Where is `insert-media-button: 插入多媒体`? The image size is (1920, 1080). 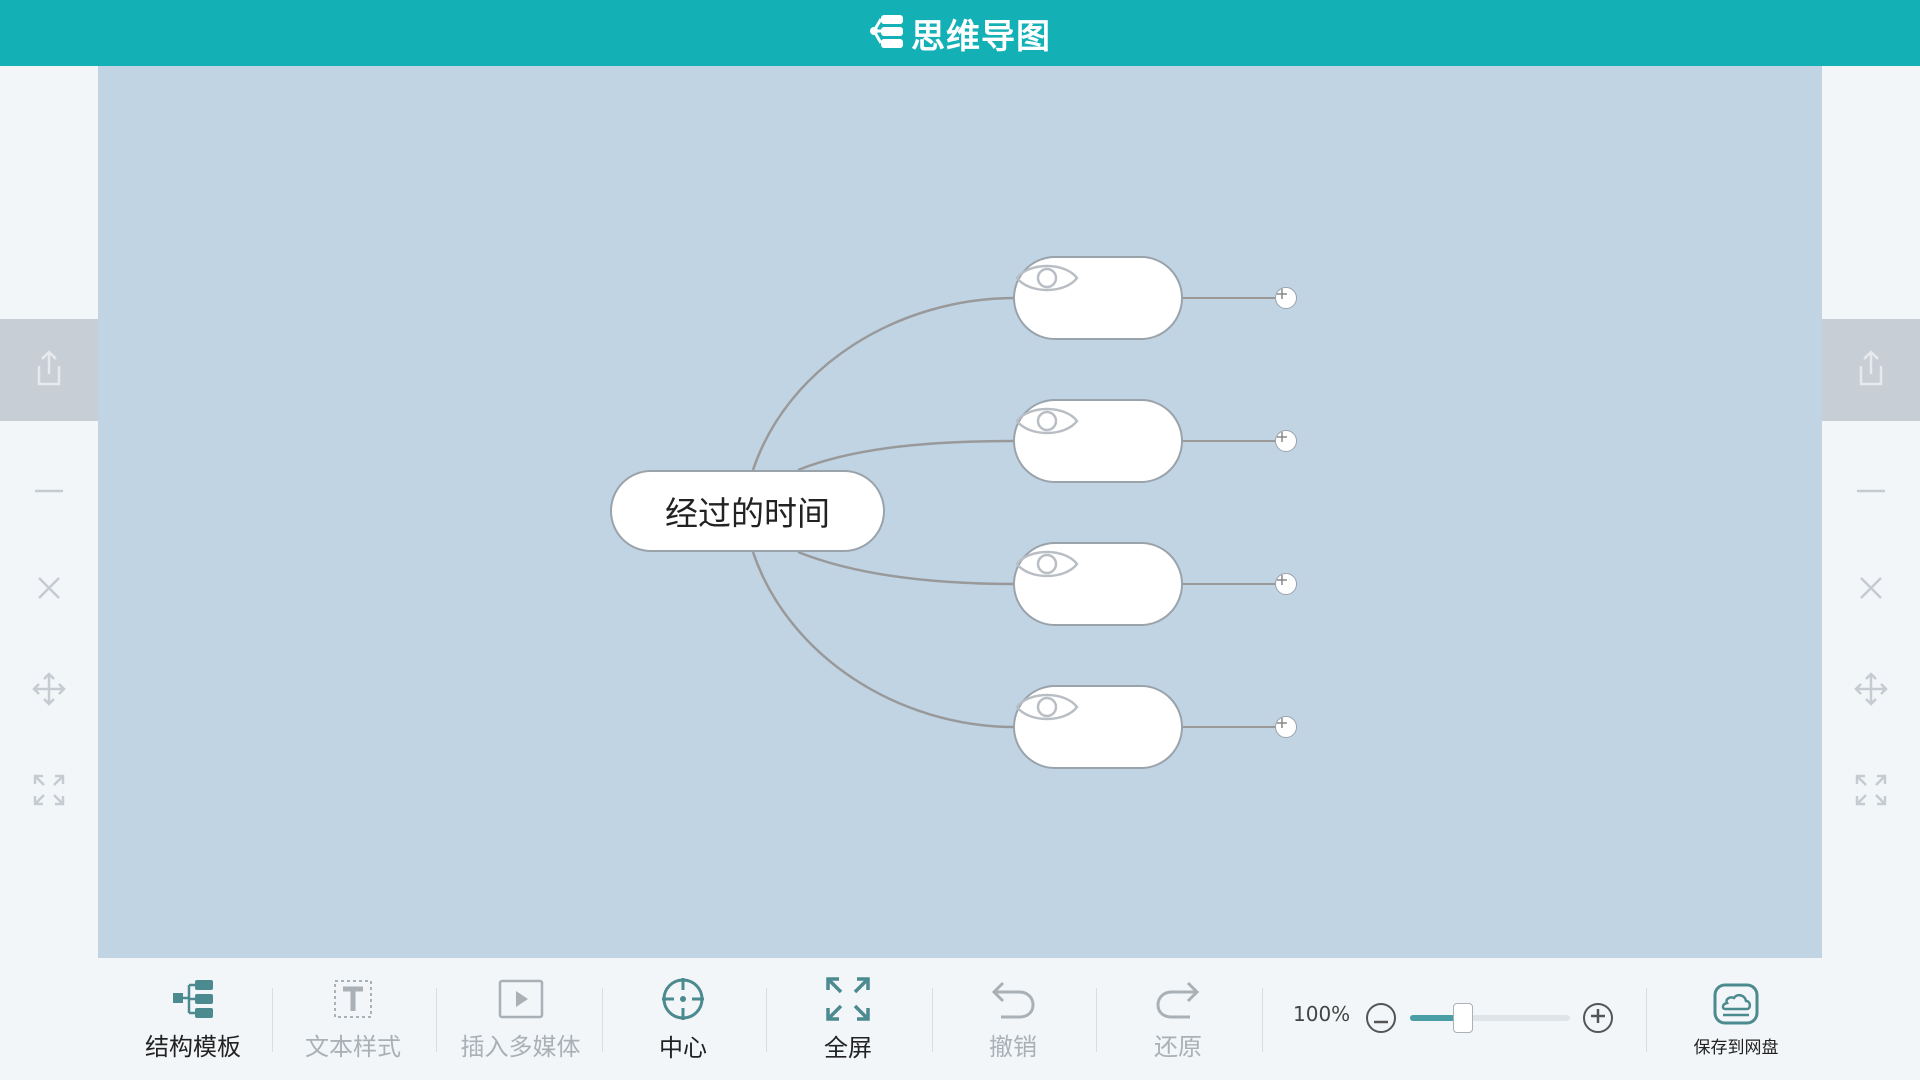 insert-media-button: 插入多媒体 is located at coordinates (520, 1019).